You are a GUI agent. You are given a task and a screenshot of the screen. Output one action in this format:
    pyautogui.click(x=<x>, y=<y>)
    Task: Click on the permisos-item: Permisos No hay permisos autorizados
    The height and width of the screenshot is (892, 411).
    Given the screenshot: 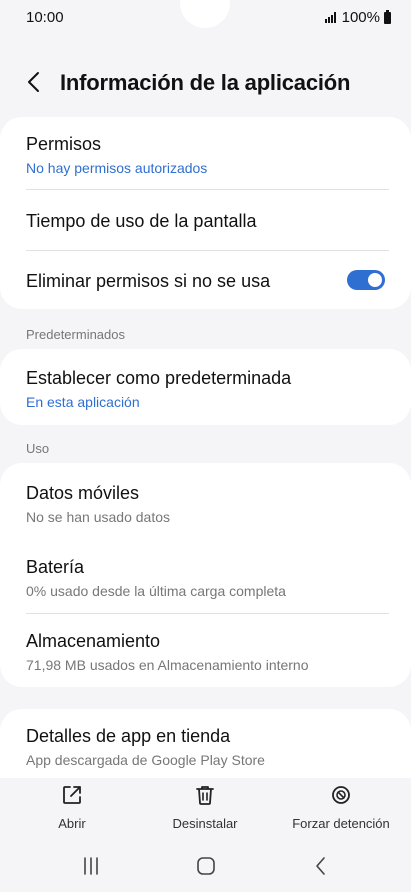 What is the action you would take?
    pyautogui.click(x=205, y=153)
    